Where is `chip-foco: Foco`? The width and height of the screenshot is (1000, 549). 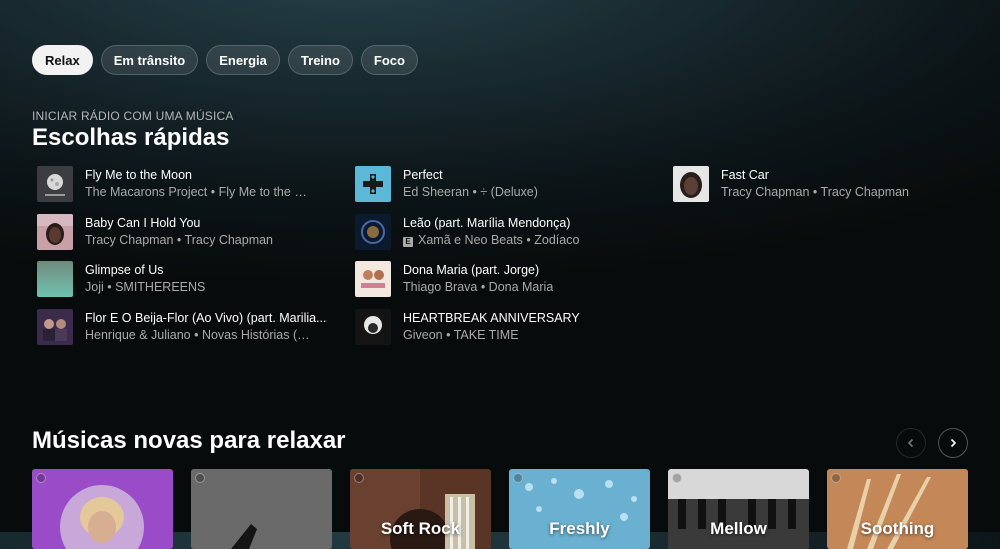
chip-foco: Foco is located at coordinates (389, 60).